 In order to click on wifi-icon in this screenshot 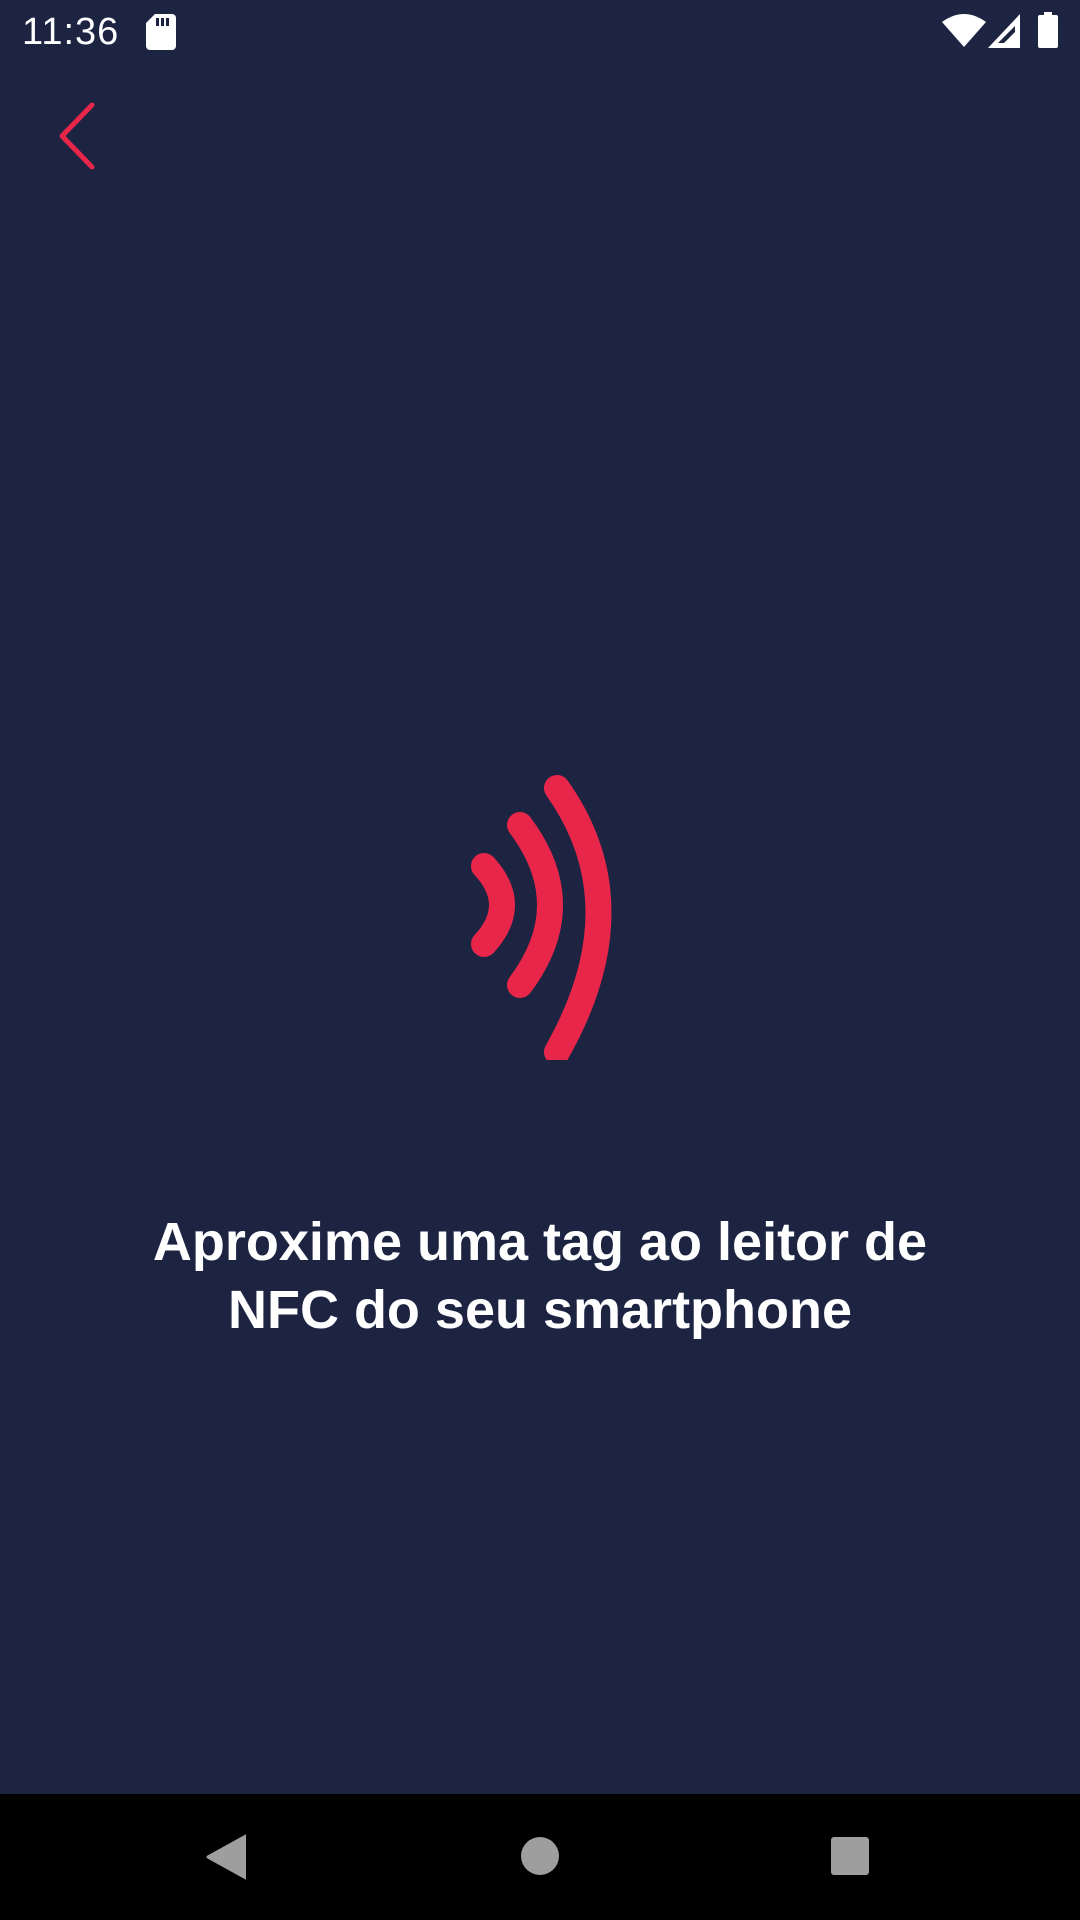, I will do `click(964, 30)`.